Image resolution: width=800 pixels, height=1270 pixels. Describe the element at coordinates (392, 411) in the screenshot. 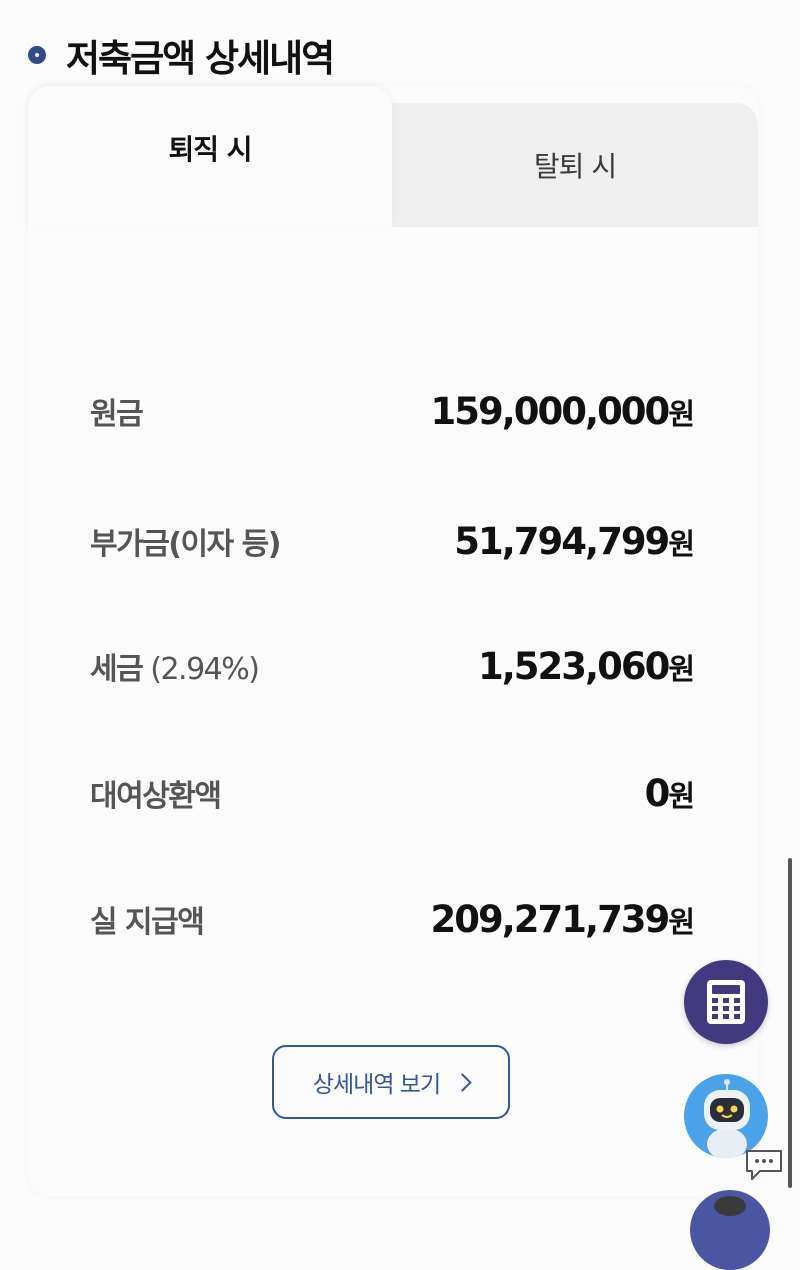

I see `row-principal: 원금 159,000,000원` at that location.